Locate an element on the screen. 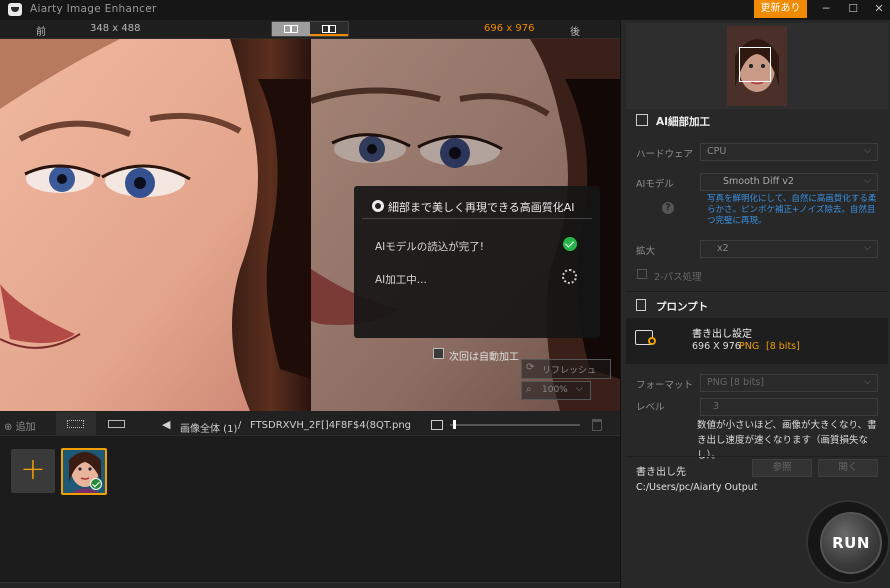 This screenshot has width=890, height=588. help-icon: ? is located at coordinates (668, 208).